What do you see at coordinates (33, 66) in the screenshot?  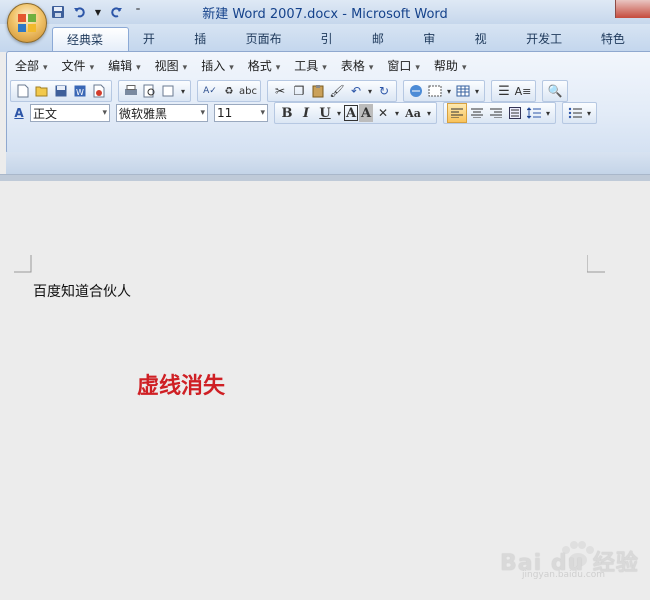 I see `menu-all: 全部 ▾` at bounding box center [33, 66].